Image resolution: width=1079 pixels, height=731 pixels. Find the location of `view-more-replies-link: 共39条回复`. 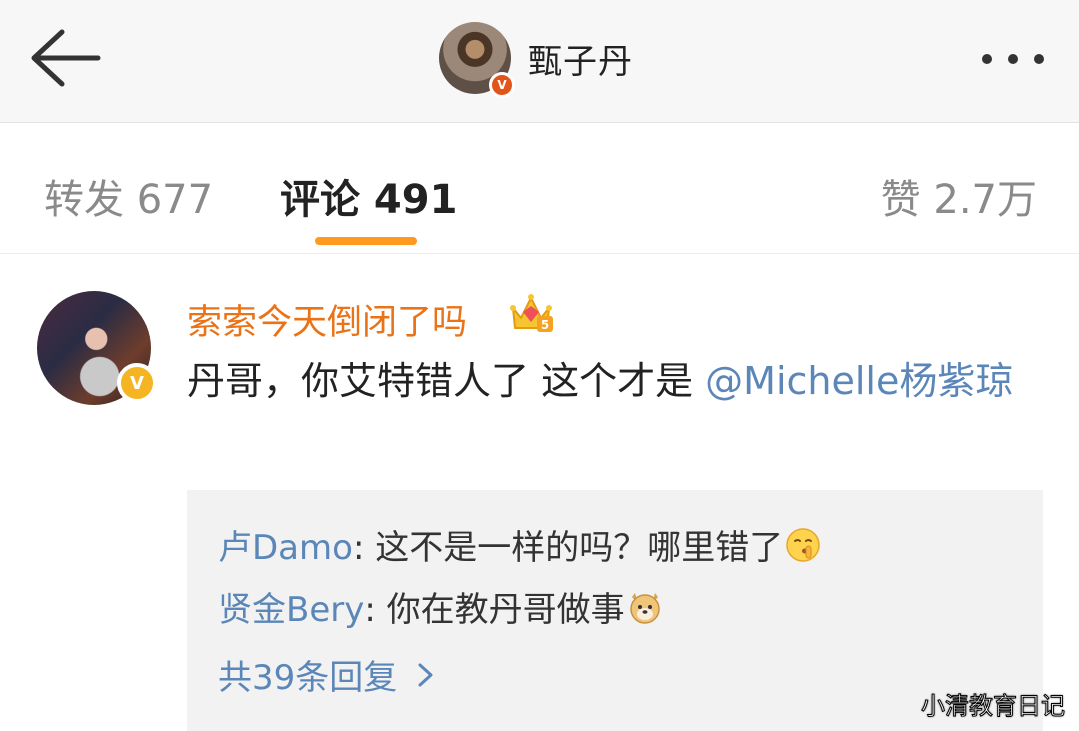

view-more-replies-link: 共39条回复 is located at coordinates (327, 674).